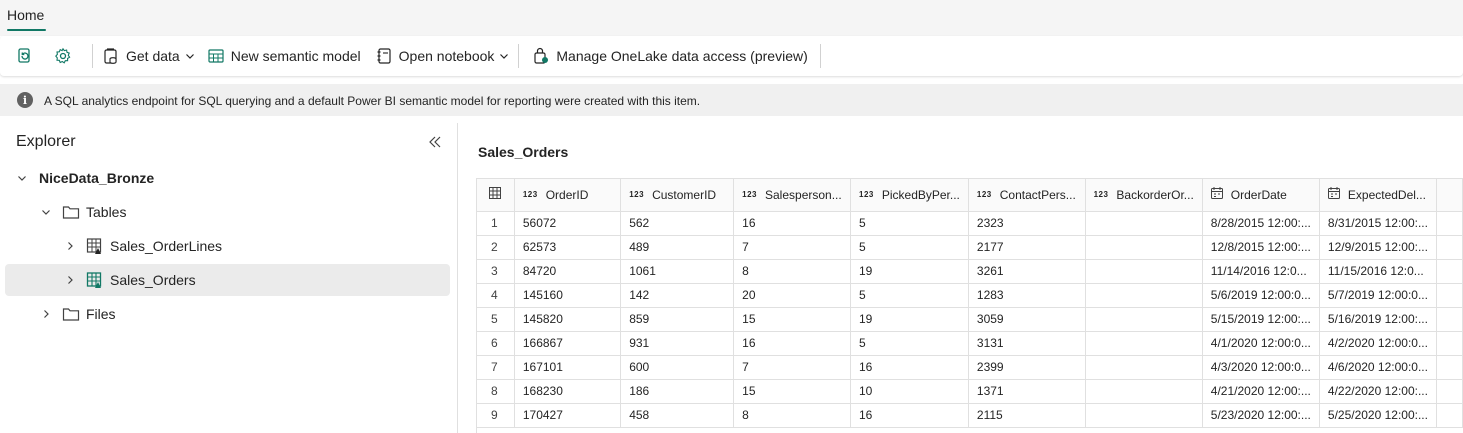 The height and width of the screenshot is (433, 1463). What do you see at coordinates (677, 195) in the screenshot?
I see `column-header: 123 CustomerID` at bounding box center [677, 195].